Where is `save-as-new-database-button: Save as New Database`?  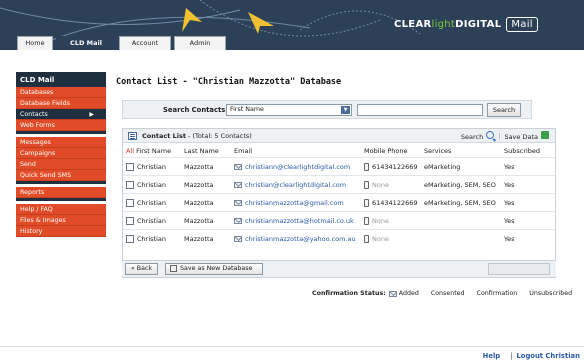
save-as-new-database-button: Save as New Database is located at coordinates (214, 269).